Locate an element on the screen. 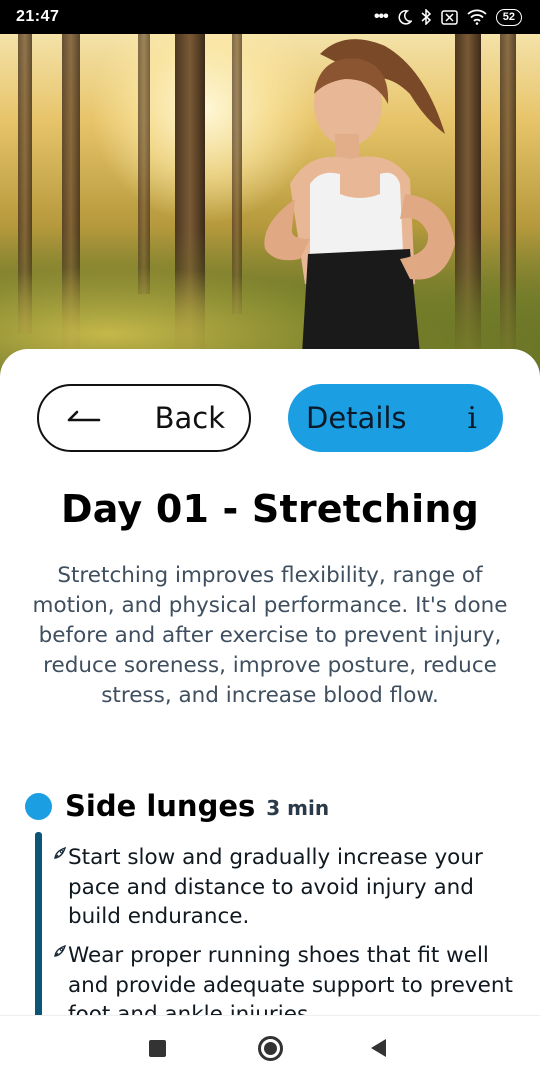 The height and width of the screenshot is (1080, 540). wifi-icon is located at coordinates (477, 17).